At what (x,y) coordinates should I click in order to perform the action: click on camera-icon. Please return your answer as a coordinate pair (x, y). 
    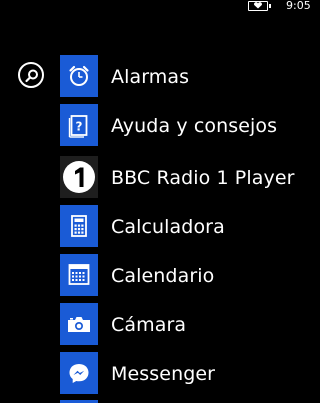
    Looking at the image, I should click on (79, 324).